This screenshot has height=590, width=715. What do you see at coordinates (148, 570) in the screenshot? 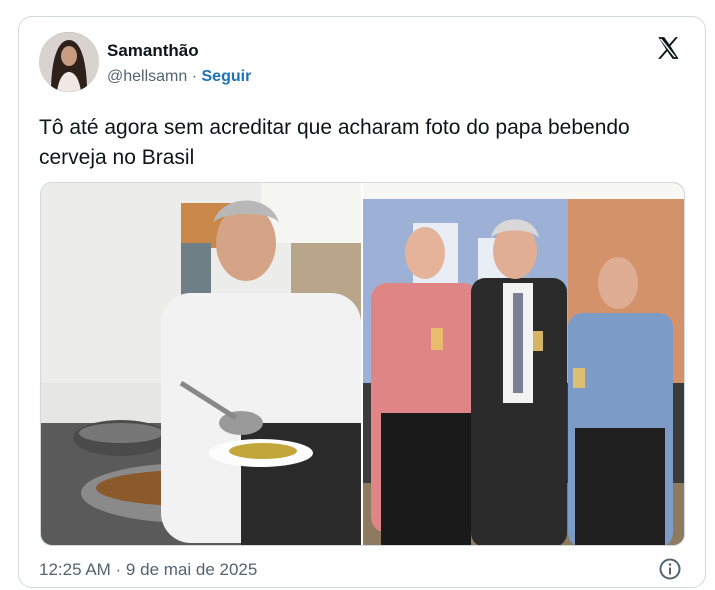
I see `tweet-timestamp: 12:25 AM · 9 de mai de 2025` at bounding box center [148, 570].